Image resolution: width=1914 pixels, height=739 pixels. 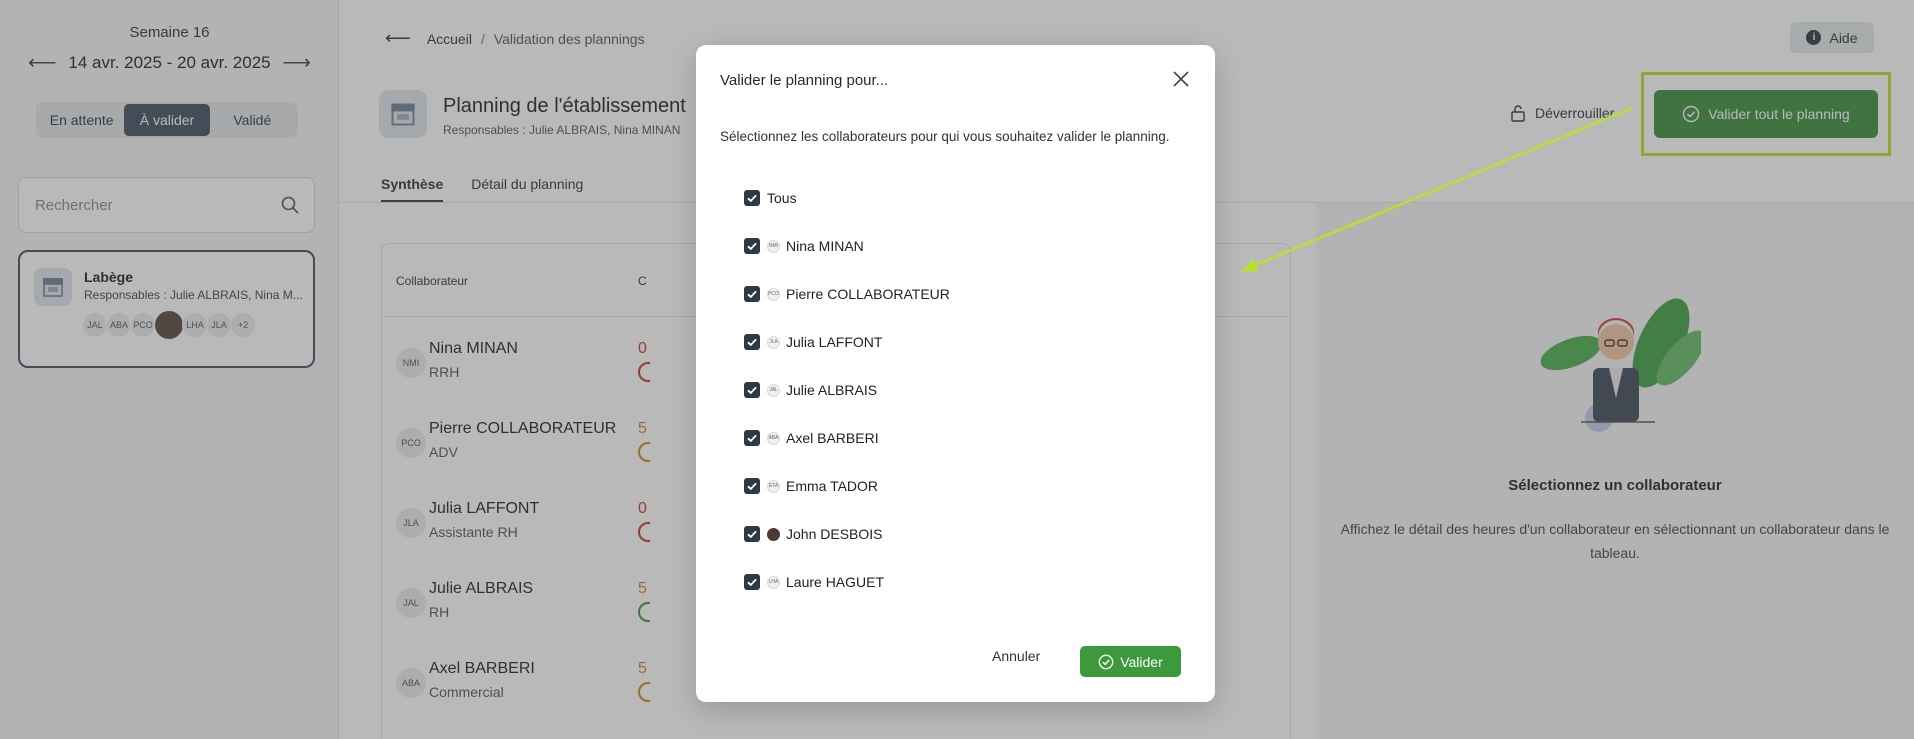 What do you see at coordinates (773, 246) in the screenshot?
I see `avatar: NMI` at bounding box center [773, 246].